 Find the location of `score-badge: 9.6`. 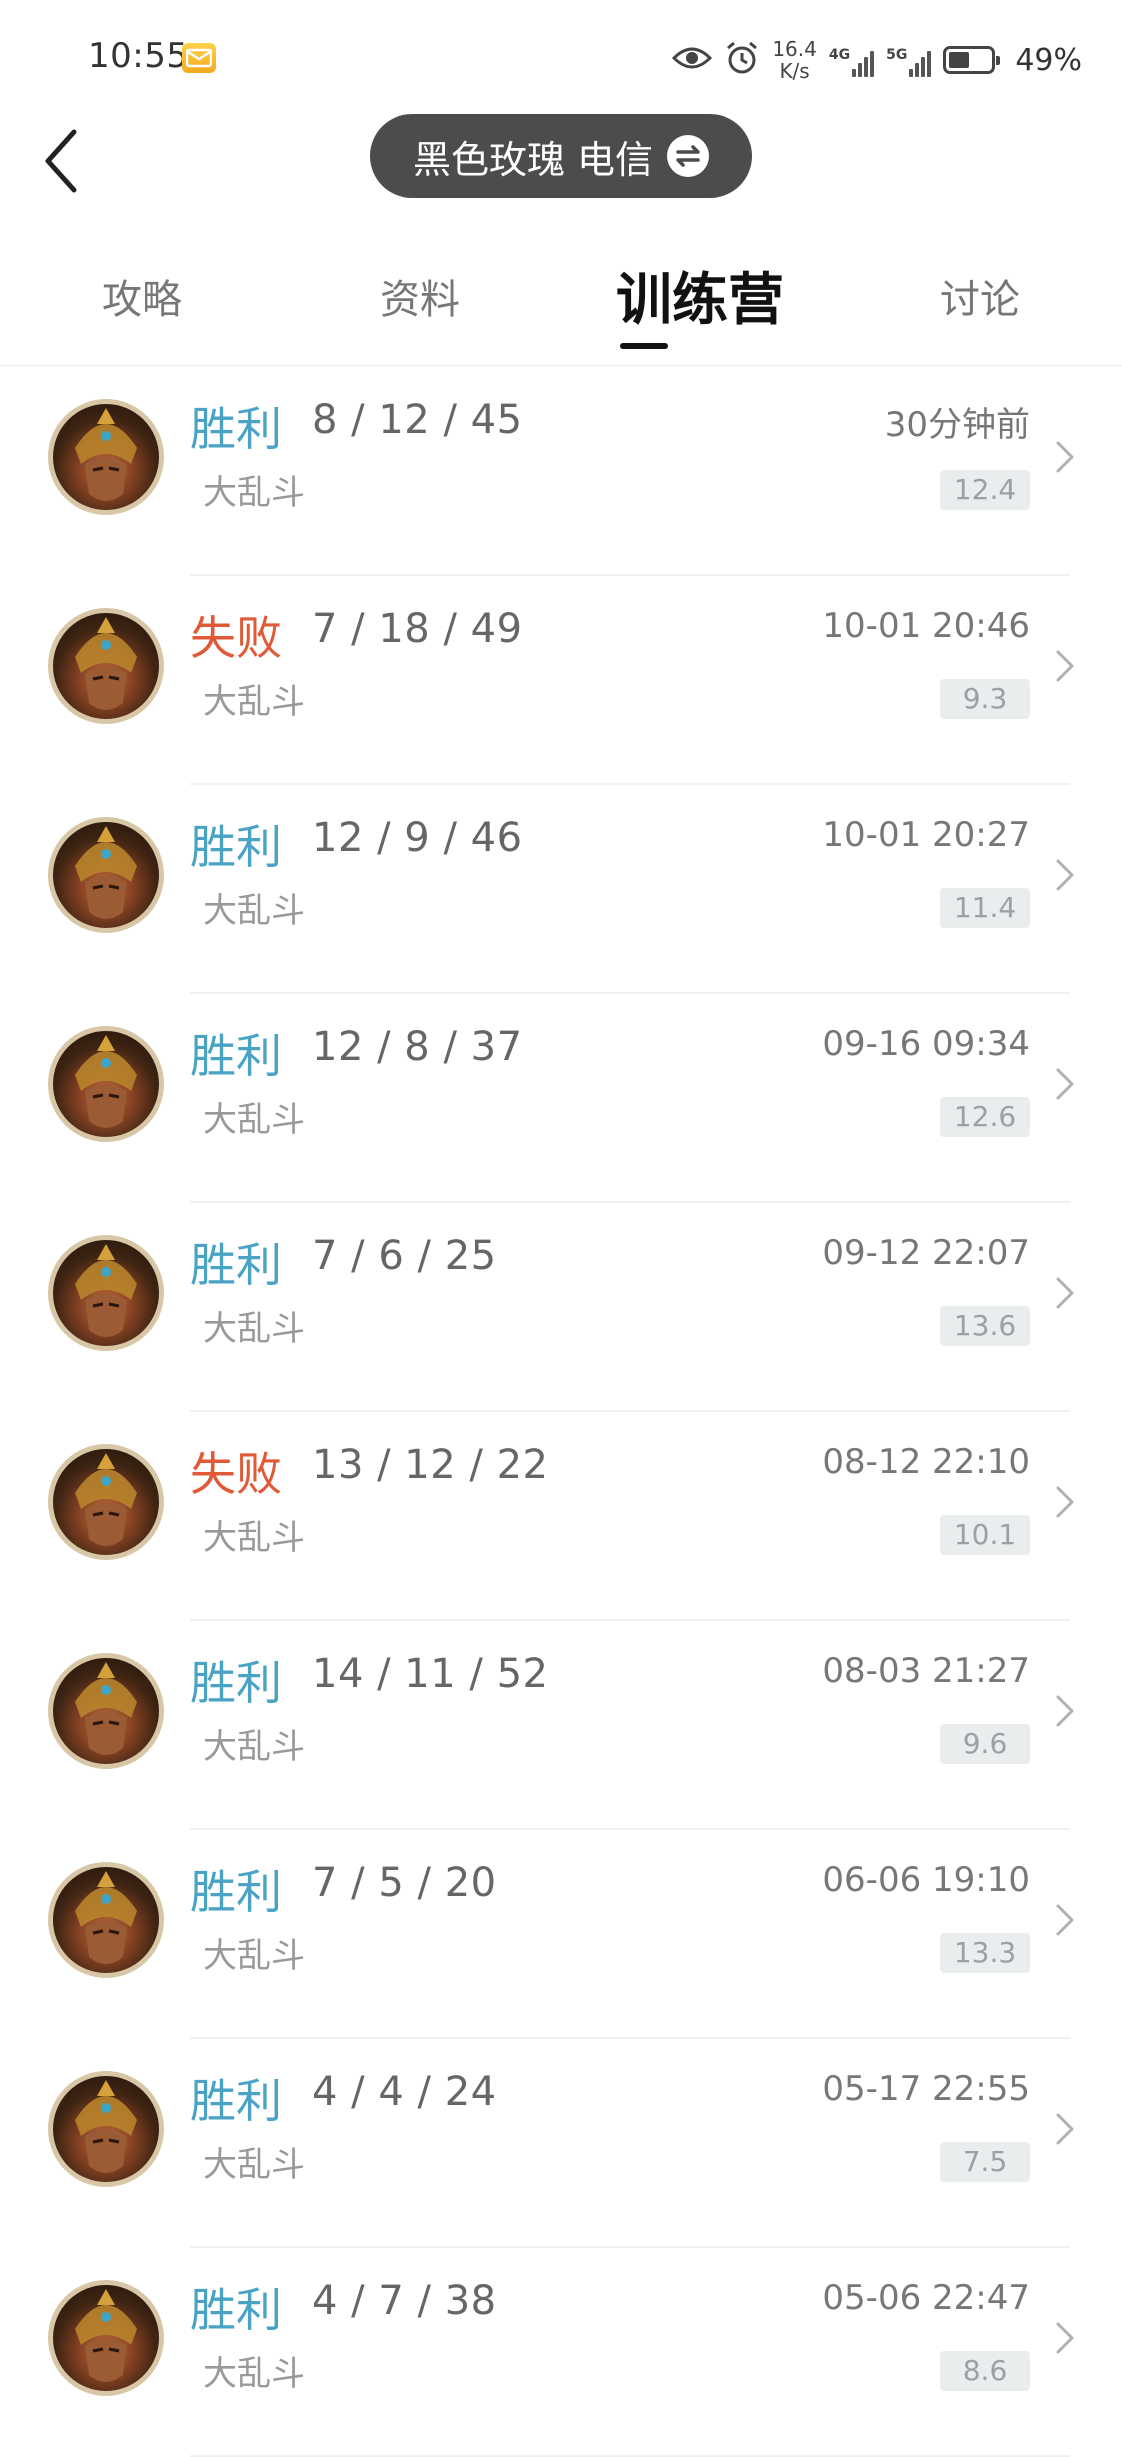

score-badge: 9.6 is located at coordinates (985, 1744).